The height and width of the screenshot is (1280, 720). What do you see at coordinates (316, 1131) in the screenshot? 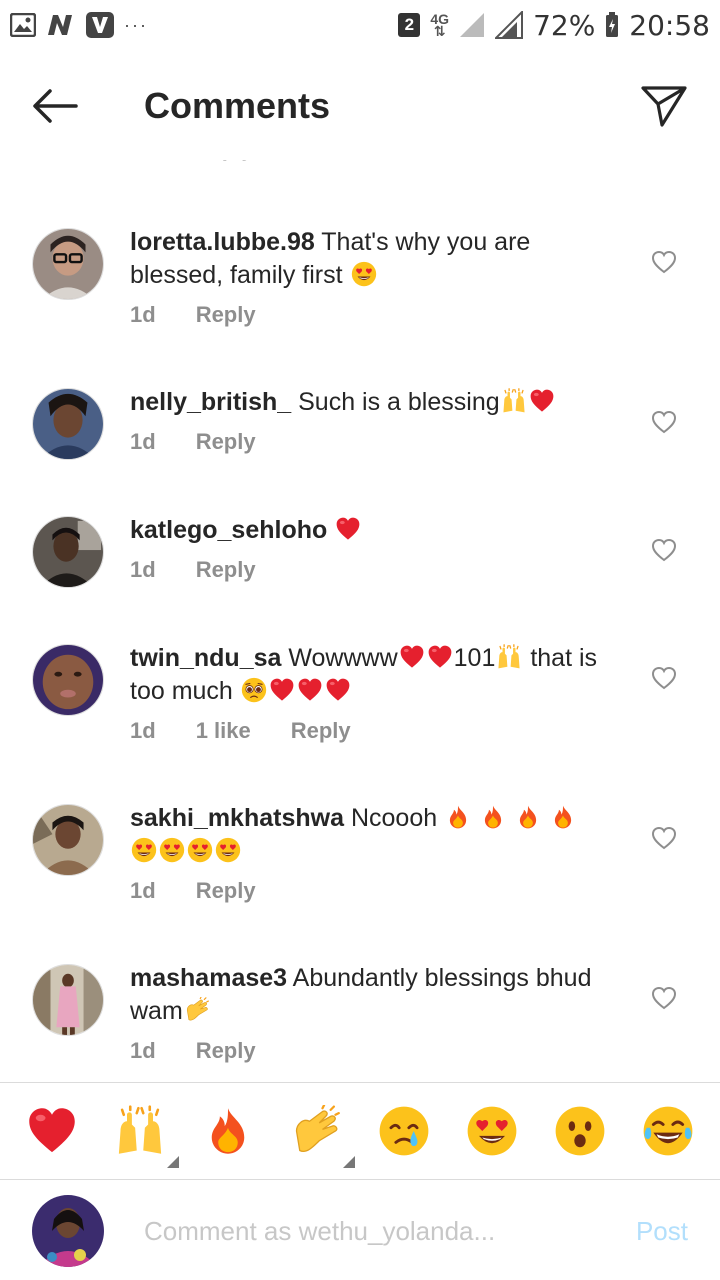
I see `clapping-hands-icon` at bounding box center [316, 1131].